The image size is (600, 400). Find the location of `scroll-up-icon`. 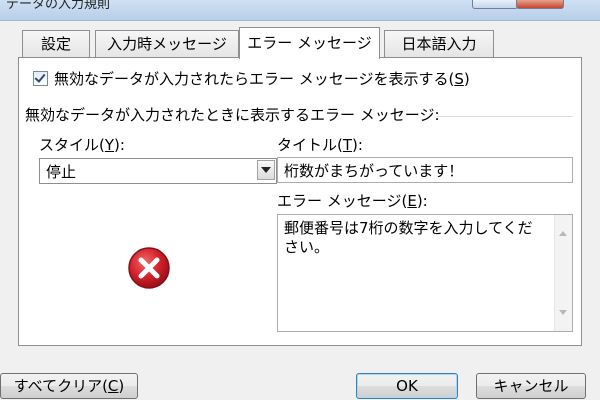

scroll-up-icon is located at coordinates (563, 233).